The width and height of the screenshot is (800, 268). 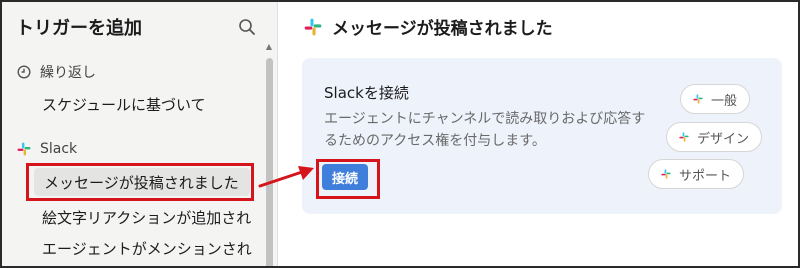 What do you see at coordinates (723, 139) in the screenshot?
I see `chip-label: デザイン` at bounding box center [723, 139].